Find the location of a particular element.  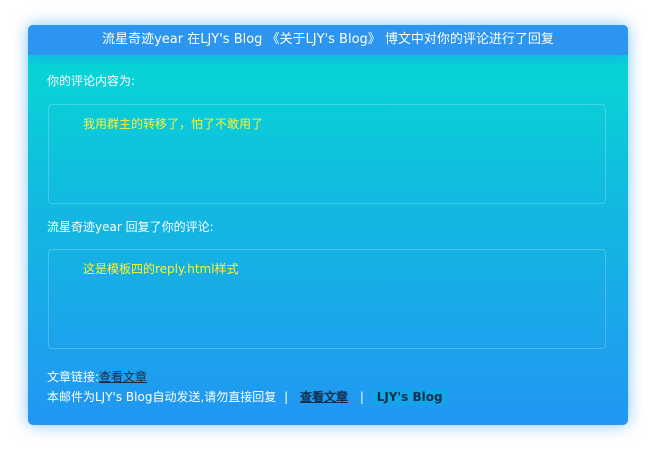

blog-home-link: LJY's Blog is located at coordinates (409, 397).